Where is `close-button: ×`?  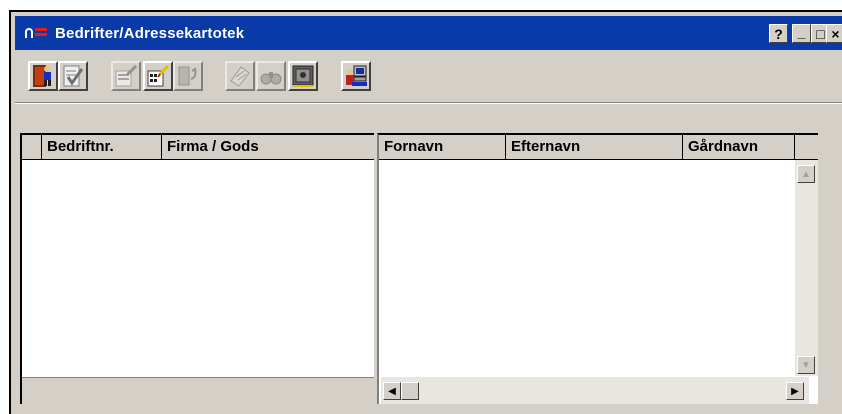
close-button: × is located at coordinates (834, 33).